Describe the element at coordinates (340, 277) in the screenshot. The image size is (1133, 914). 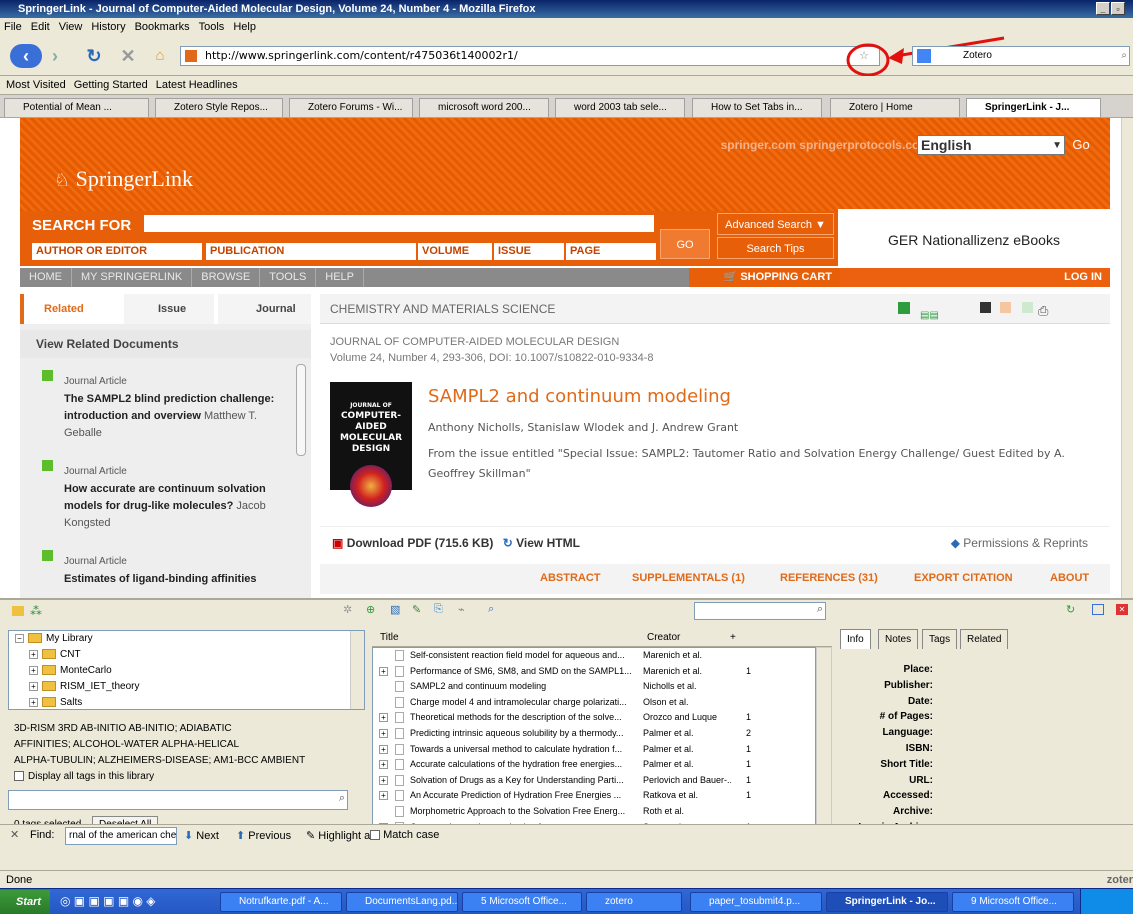
I see `nav-help: HELP` at that location.